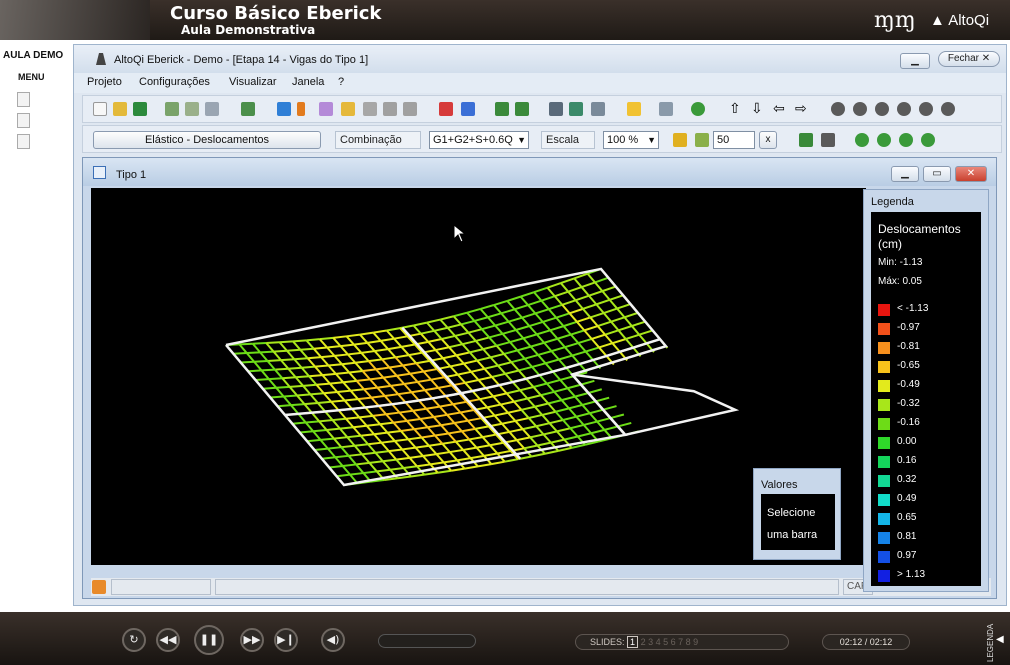 This screenshot has height=665, width=1010. I want to click on inner-close-button: ✕, so click(971, 174).